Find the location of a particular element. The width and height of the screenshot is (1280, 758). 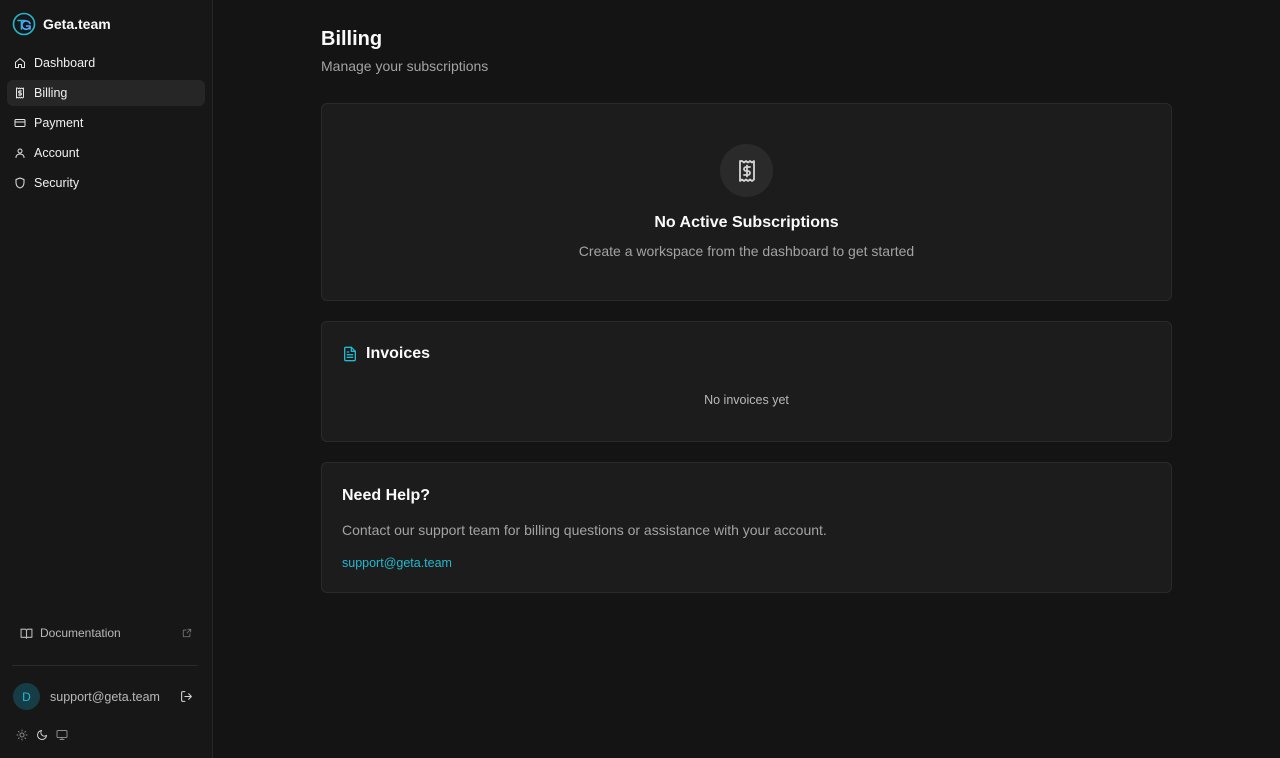

sidebar-item-label: Dashboard is located at coordinates (65, 63).